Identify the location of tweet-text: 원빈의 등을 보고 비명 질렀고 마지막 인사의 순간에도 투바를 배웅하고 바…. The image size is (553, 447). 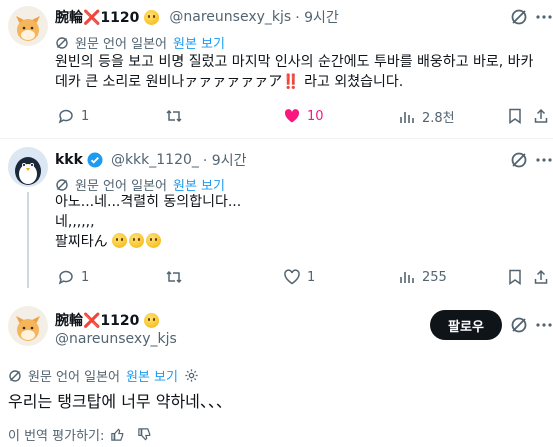
(294, 72).